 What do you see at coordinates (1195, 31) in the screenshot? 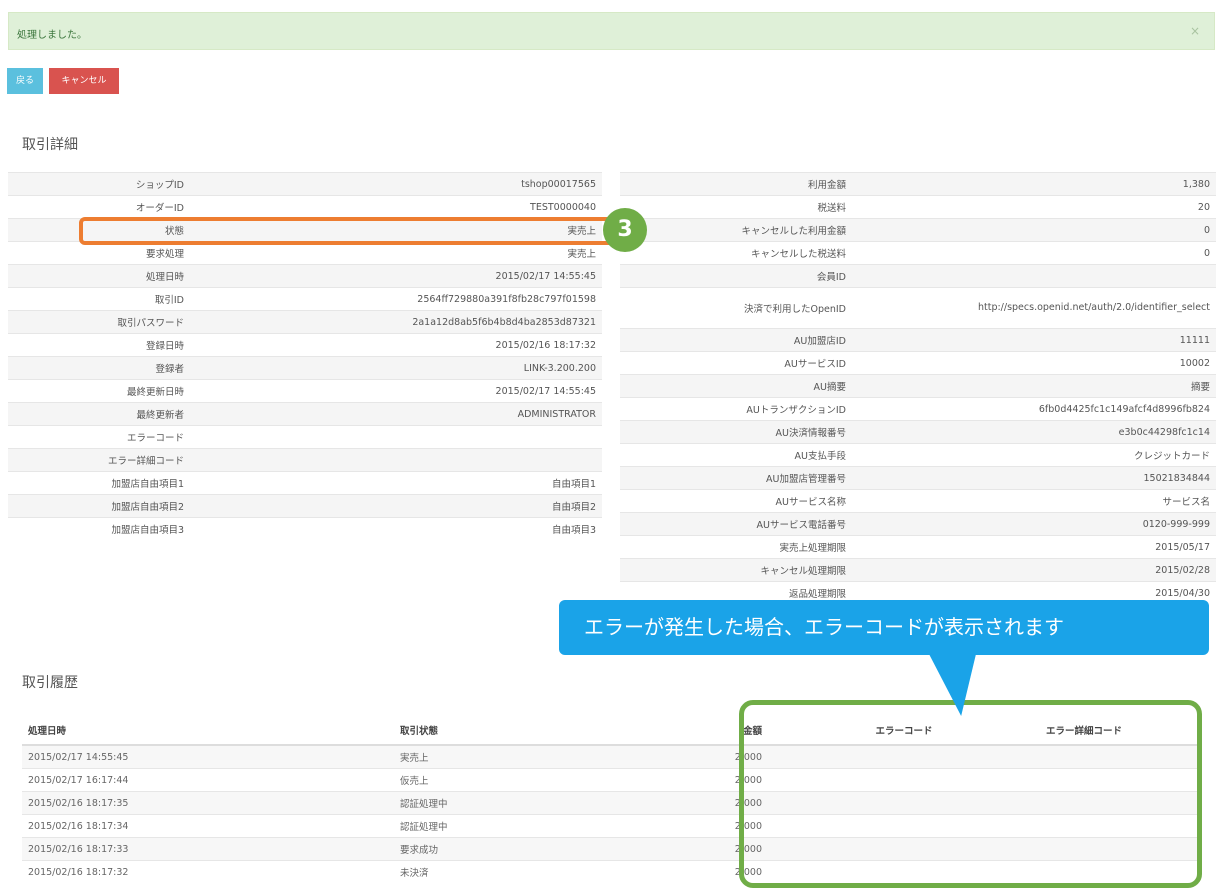
I see `close-icon: ×` at bounding box center [1195, 31].